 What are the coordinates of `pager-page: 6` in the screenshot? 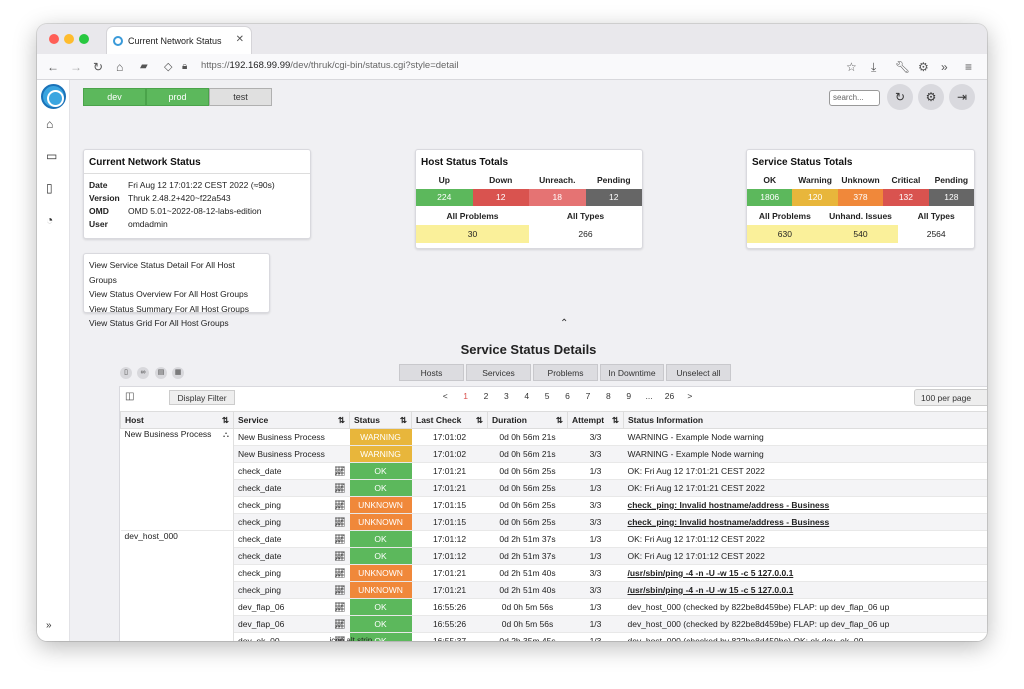 It's located at (567, 396).